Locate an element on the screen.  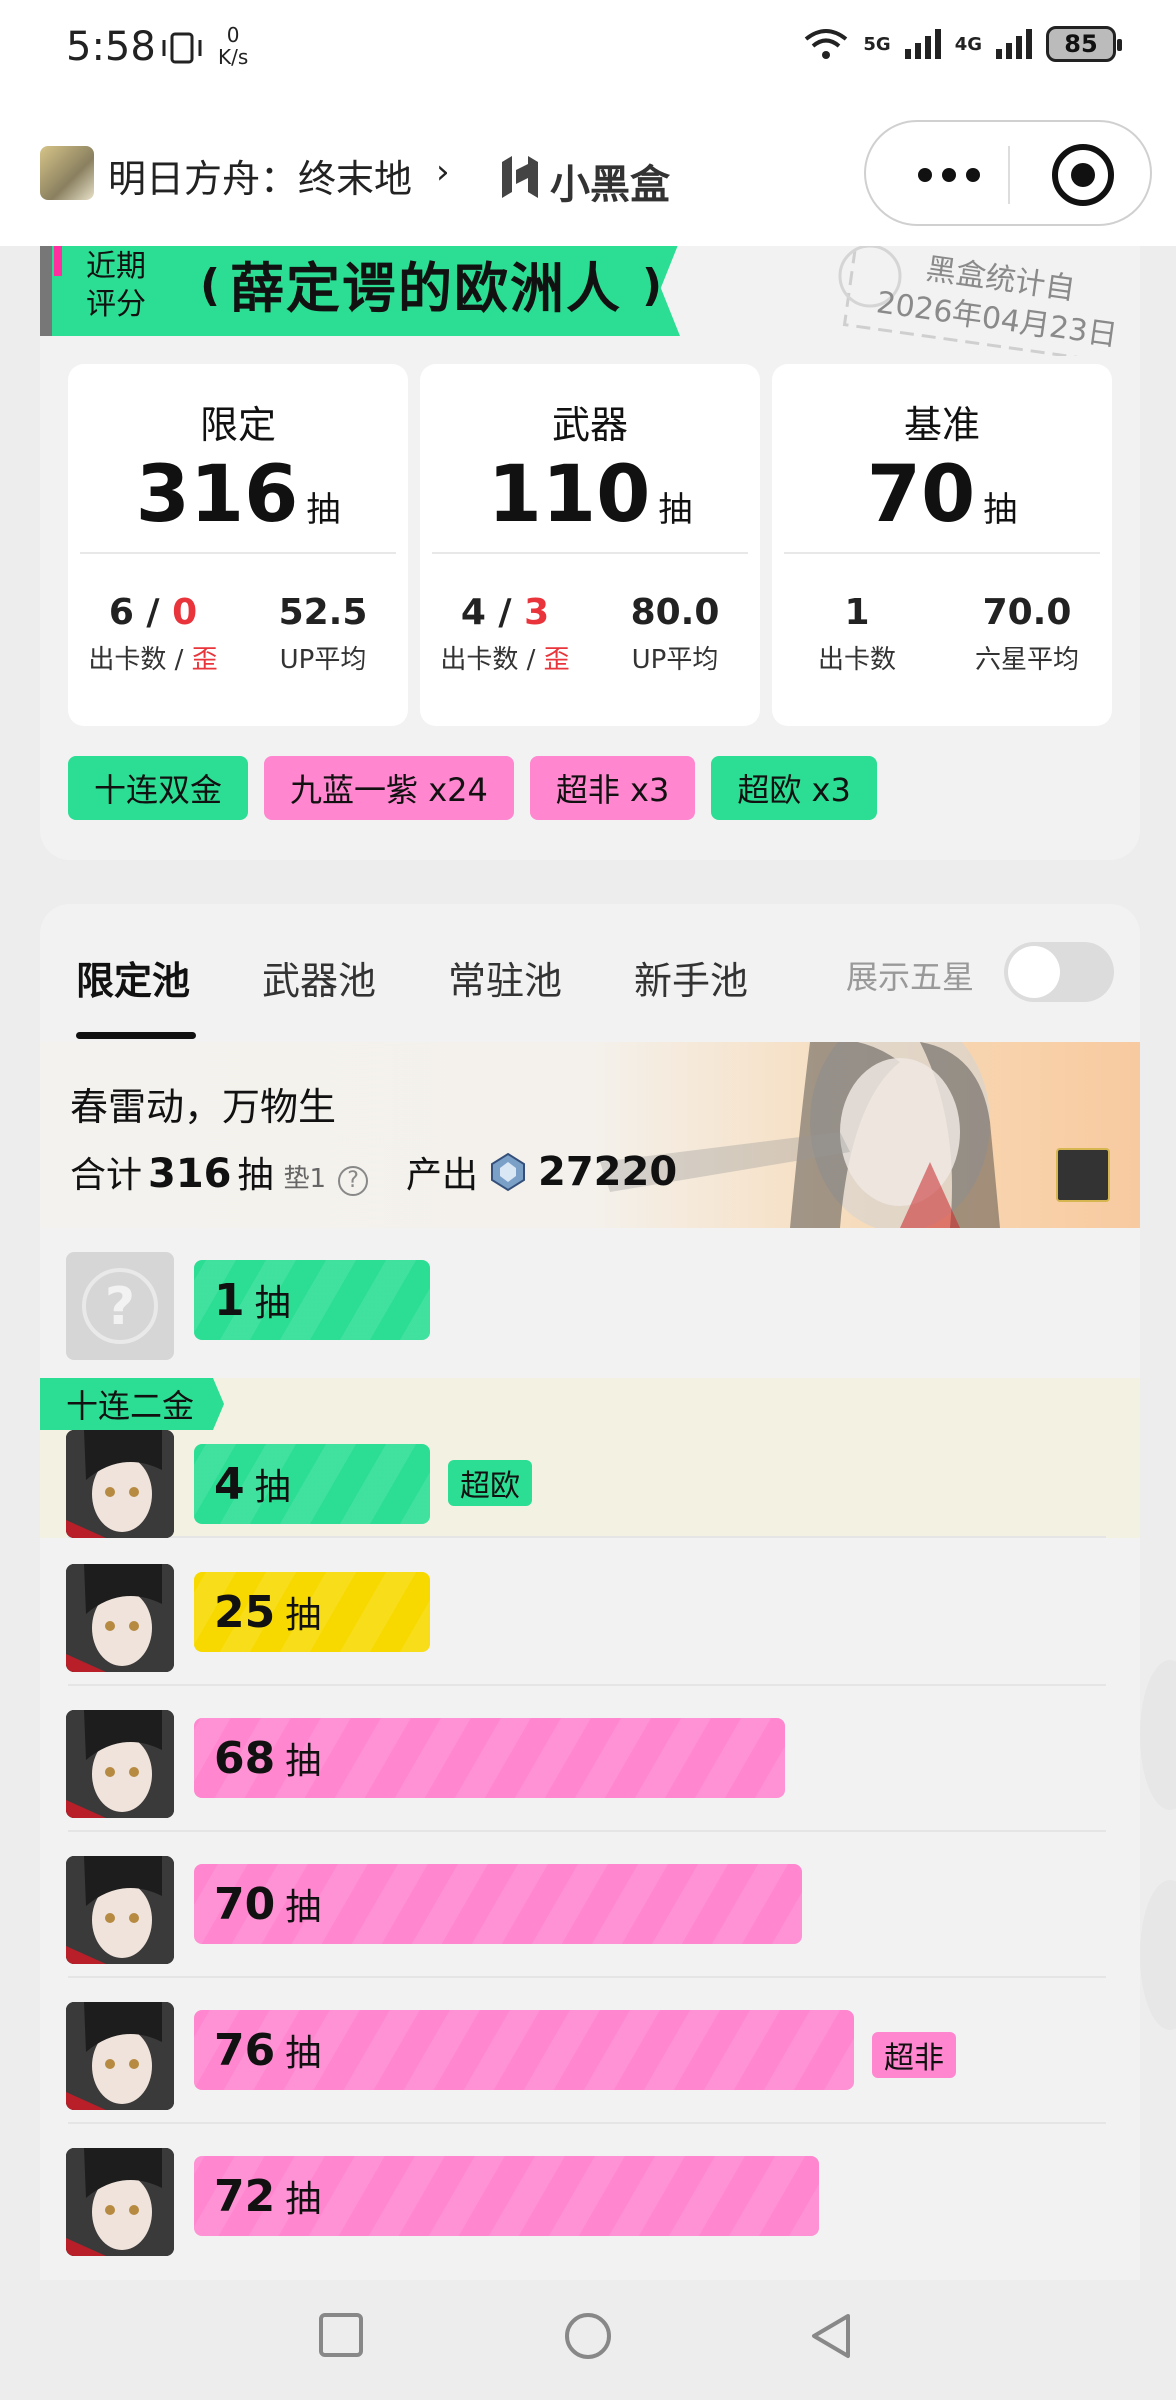
brand-name: 小黑盒 is located at coordinates (610, 185).